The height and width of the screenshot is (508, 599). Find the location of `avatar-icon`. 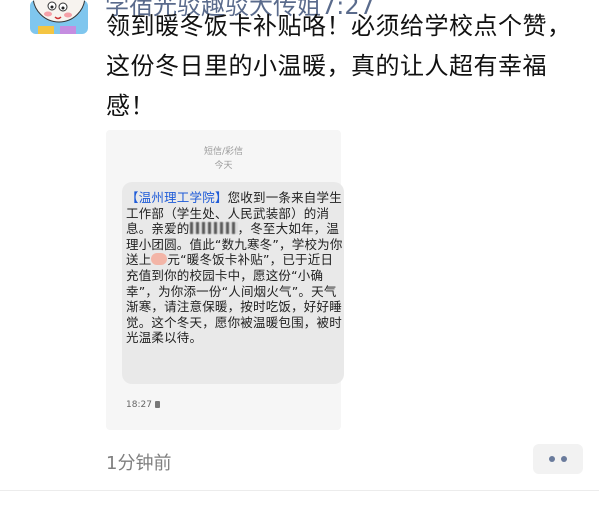

avatar-icon is located at coordinates (59, 17).